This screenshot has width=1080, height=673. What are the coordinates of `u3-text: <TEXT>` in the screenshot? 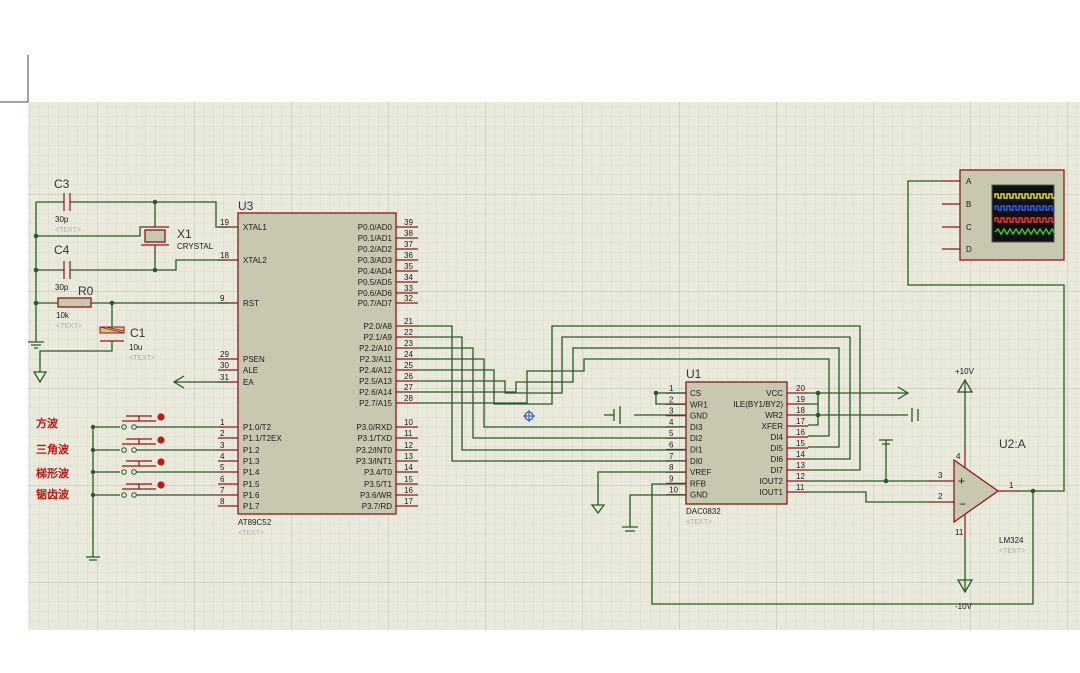 It's located at (251, 533).